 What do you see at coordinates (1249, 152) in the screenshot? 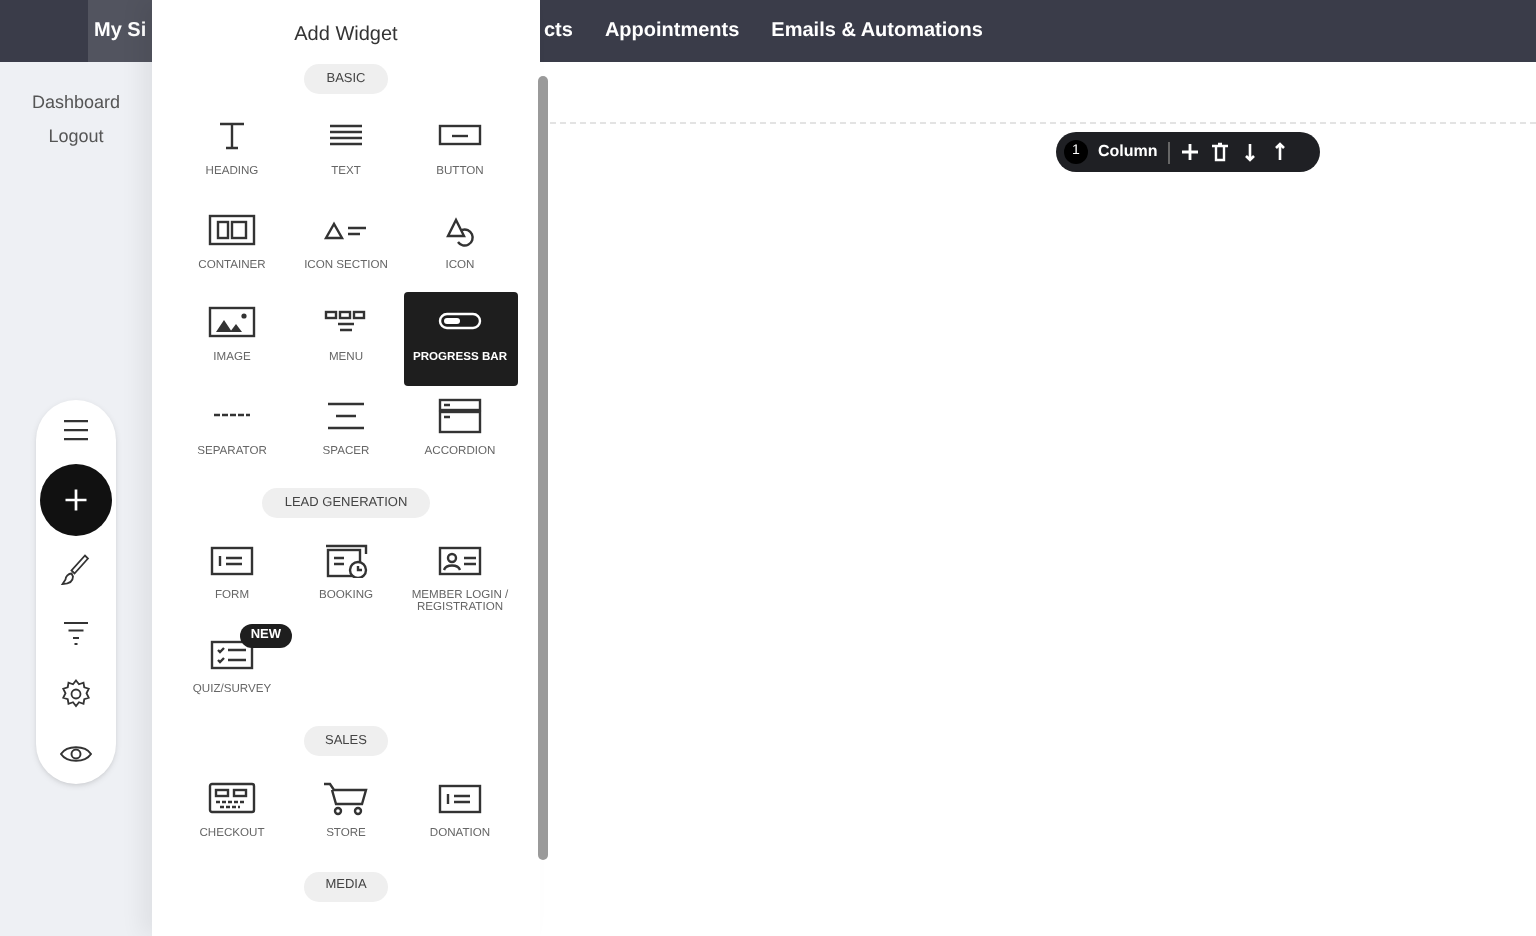
I see `arrow-down-icon` at bounding box center [1249, 152].